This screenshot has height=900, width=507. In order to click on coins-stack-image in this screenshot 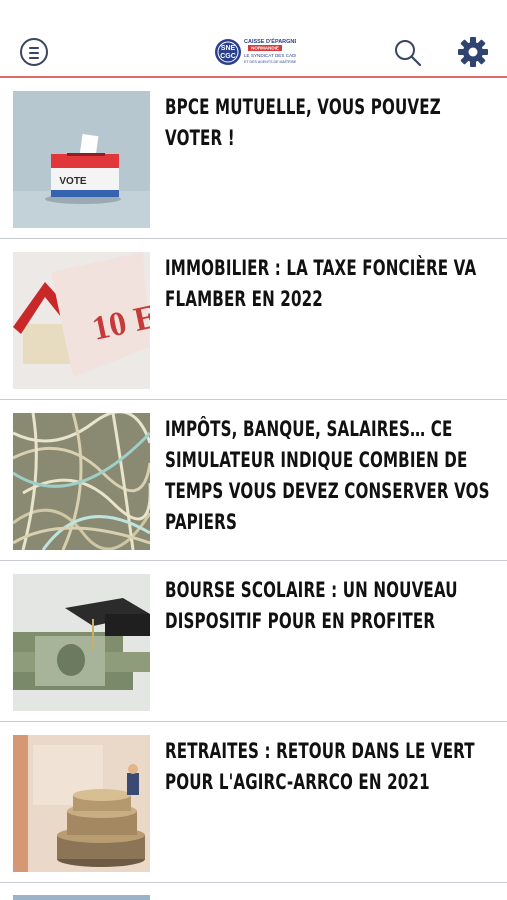, I will do `click(81, 803)`.